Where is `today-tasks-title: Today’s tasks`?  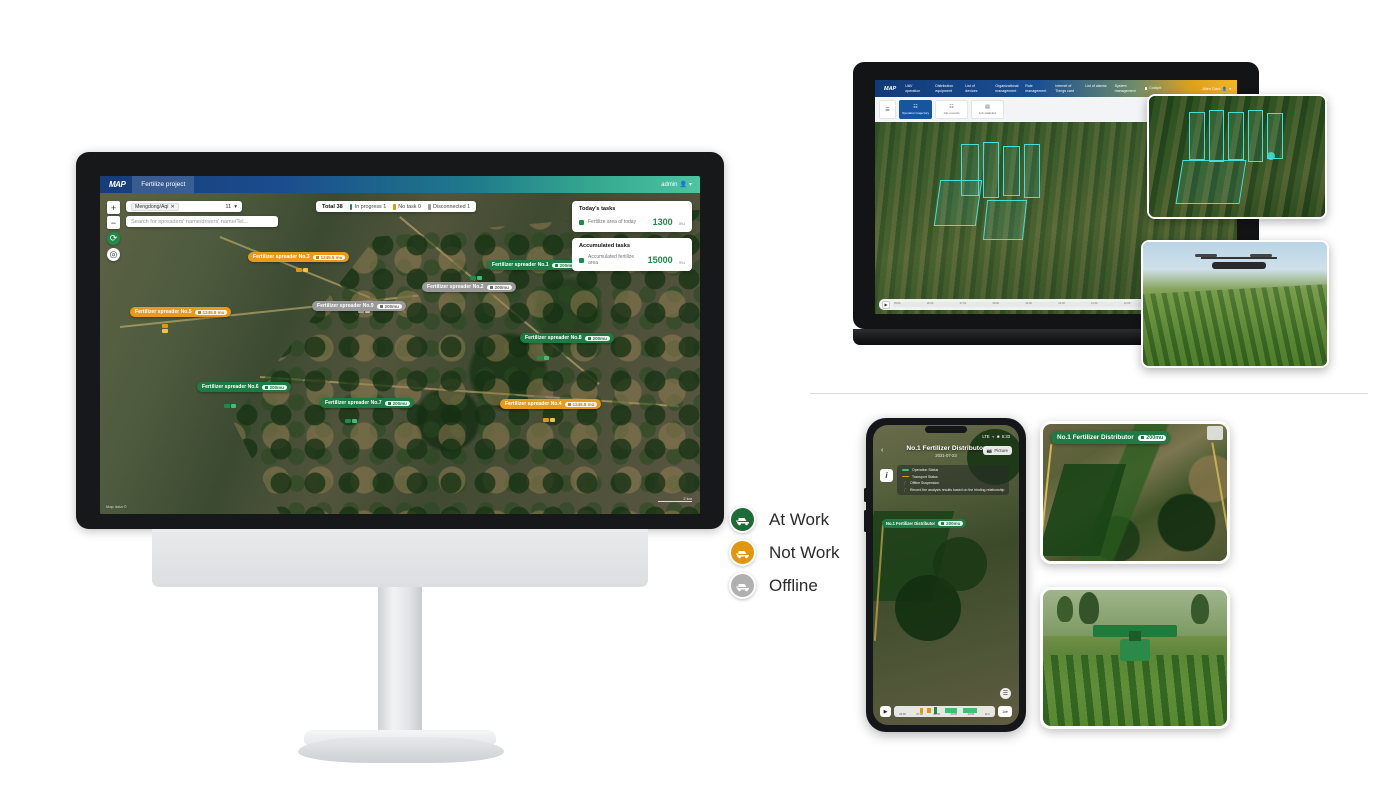
today-tasks-title: Today’s tasks is located at coordinates (597, 209).